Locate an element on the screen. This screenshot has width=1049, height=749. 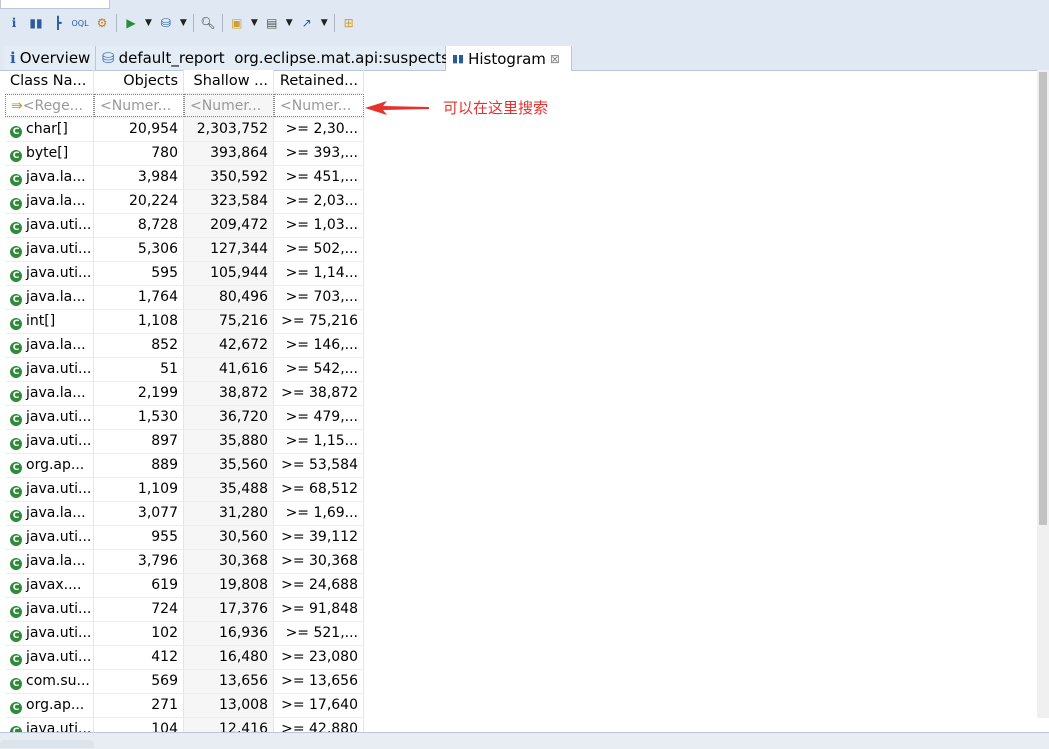
calculate-icon: ▤ is located at coordinates (272, 23).